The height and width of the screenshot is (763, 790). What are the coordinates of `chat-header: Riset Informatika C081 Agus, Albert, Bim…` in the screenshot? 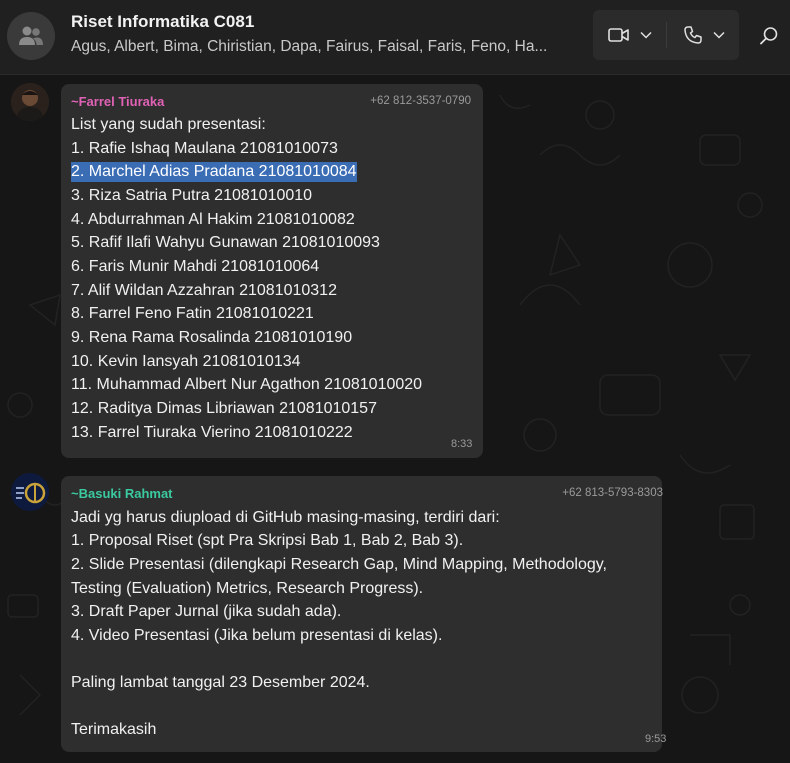 It's located at (395, 37).